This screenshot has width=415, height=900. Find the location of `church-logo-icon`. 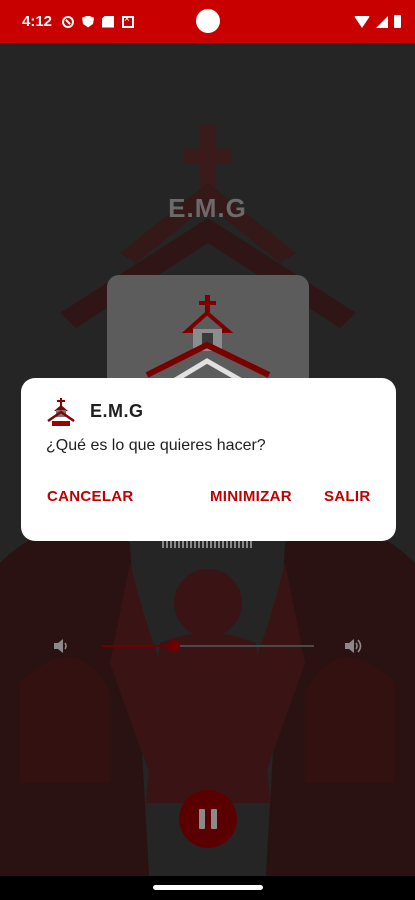

church-logo-icon is located at coordinates (208, 341).